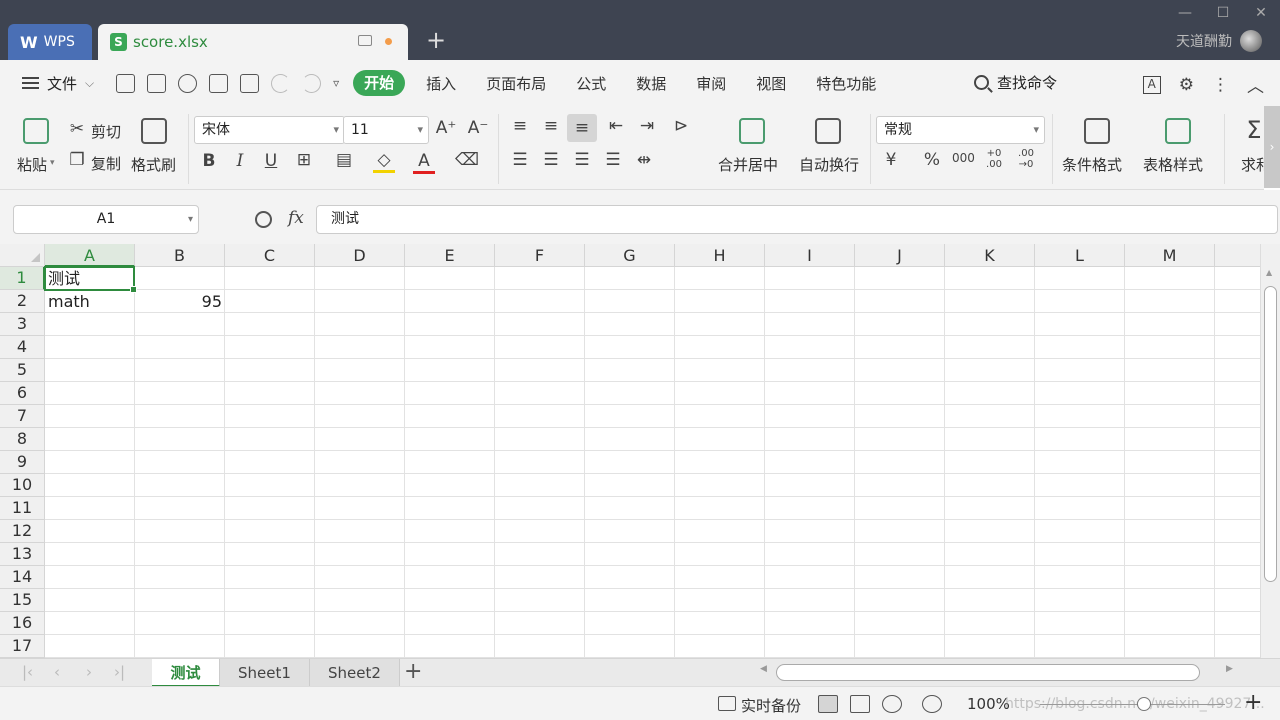 Image resolution: width=1280 pixels, height=720 pixels. I want to click on cell-style-icon: ▤, so click(344, 160).